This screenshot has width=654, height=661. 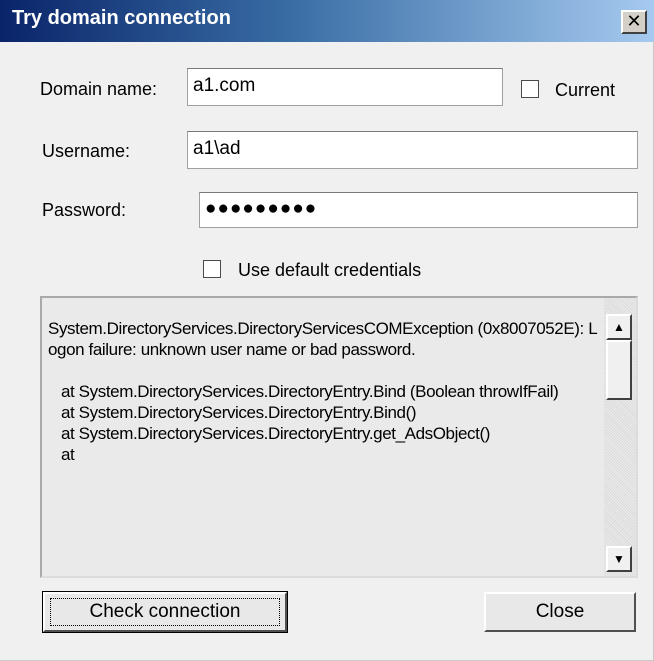 What do you see at coordinates (327, 21) in the screenshot?
I see `title-bar: Try domain connection ✕` at bounding box center [327, 21].